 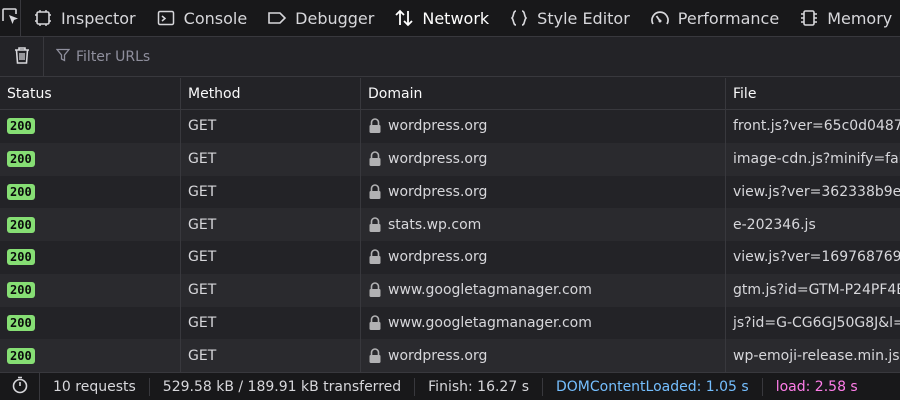 I want to click on tab-label: Style Editor, so click(x=583, y=18).